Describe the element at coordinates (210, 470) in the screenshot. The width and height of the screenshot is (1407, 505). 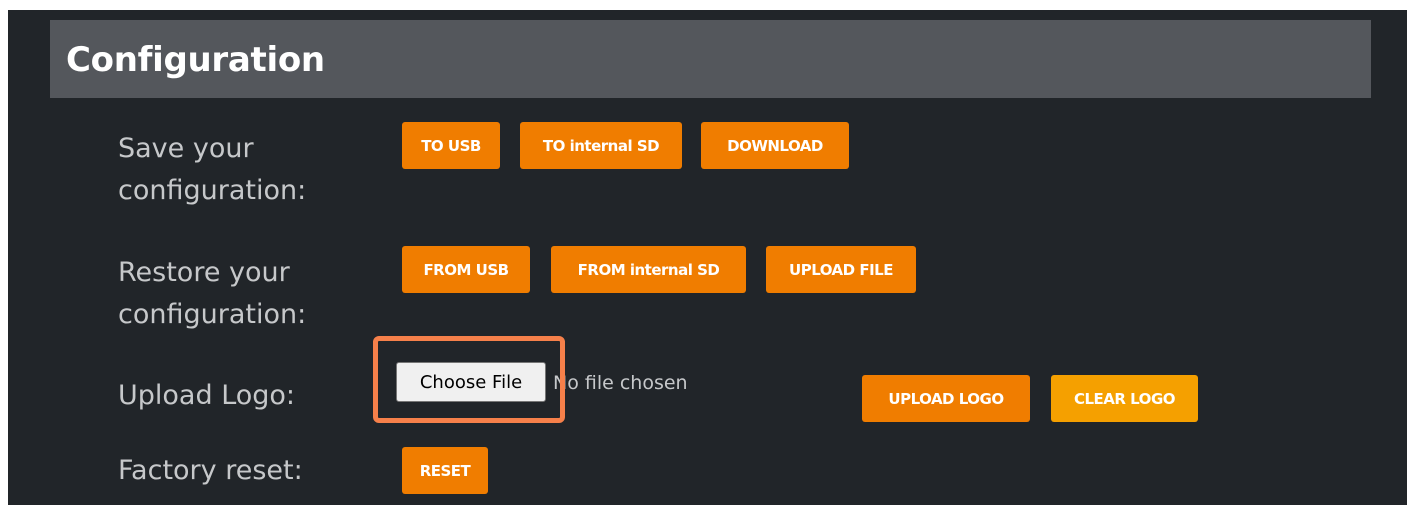
I see `factory-reset-label: Factory reset:` at that location.